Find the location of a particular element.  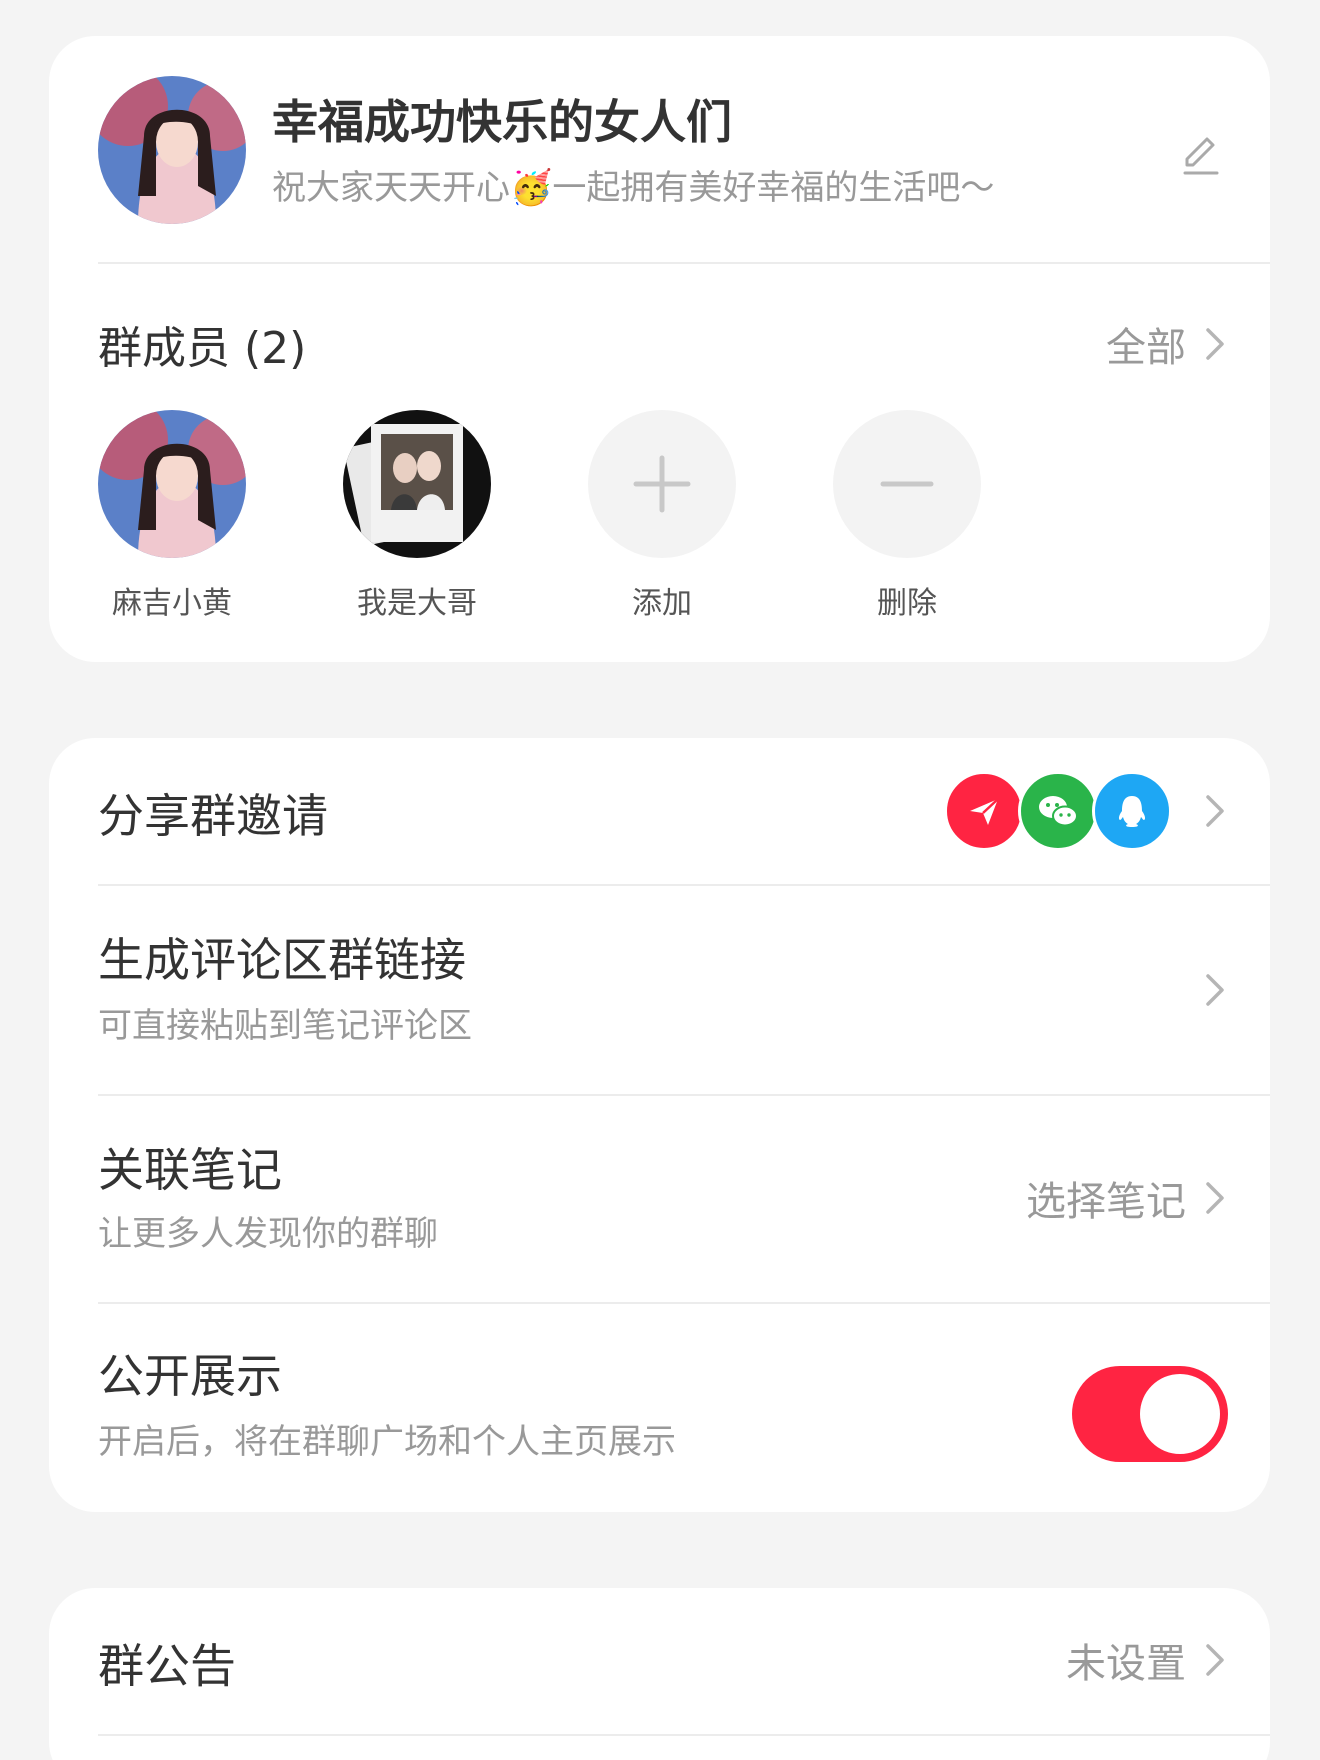

link-note-action-group: 选择笔记 is located at coordinates (1126, 1198).